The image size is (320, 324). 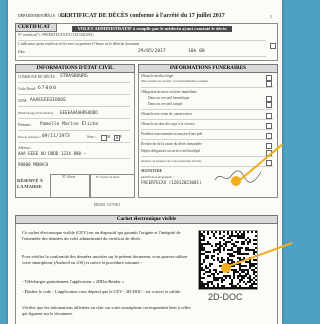 What do you see at coordinates (74, 76) in the screenshot?
I see `commune-value: STRASBOURG` at bounding box center [74, 76].